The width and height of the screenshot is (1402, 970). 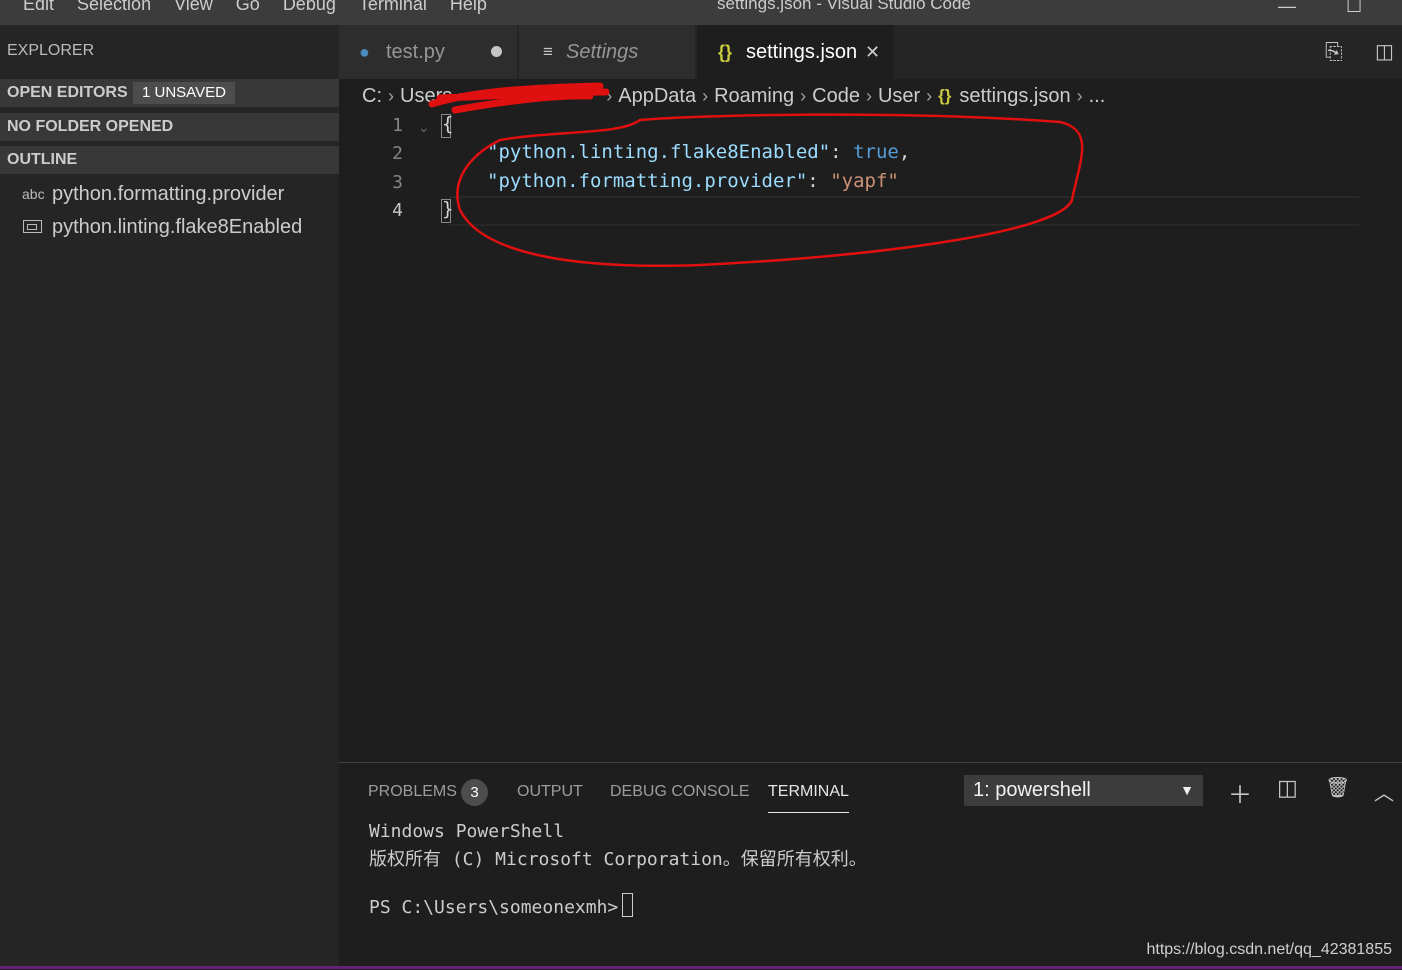 What do you see at coordinates (474, 792) in the screenshot?
I see `problems-count-badge: 3` at bounding box center [474, 792].